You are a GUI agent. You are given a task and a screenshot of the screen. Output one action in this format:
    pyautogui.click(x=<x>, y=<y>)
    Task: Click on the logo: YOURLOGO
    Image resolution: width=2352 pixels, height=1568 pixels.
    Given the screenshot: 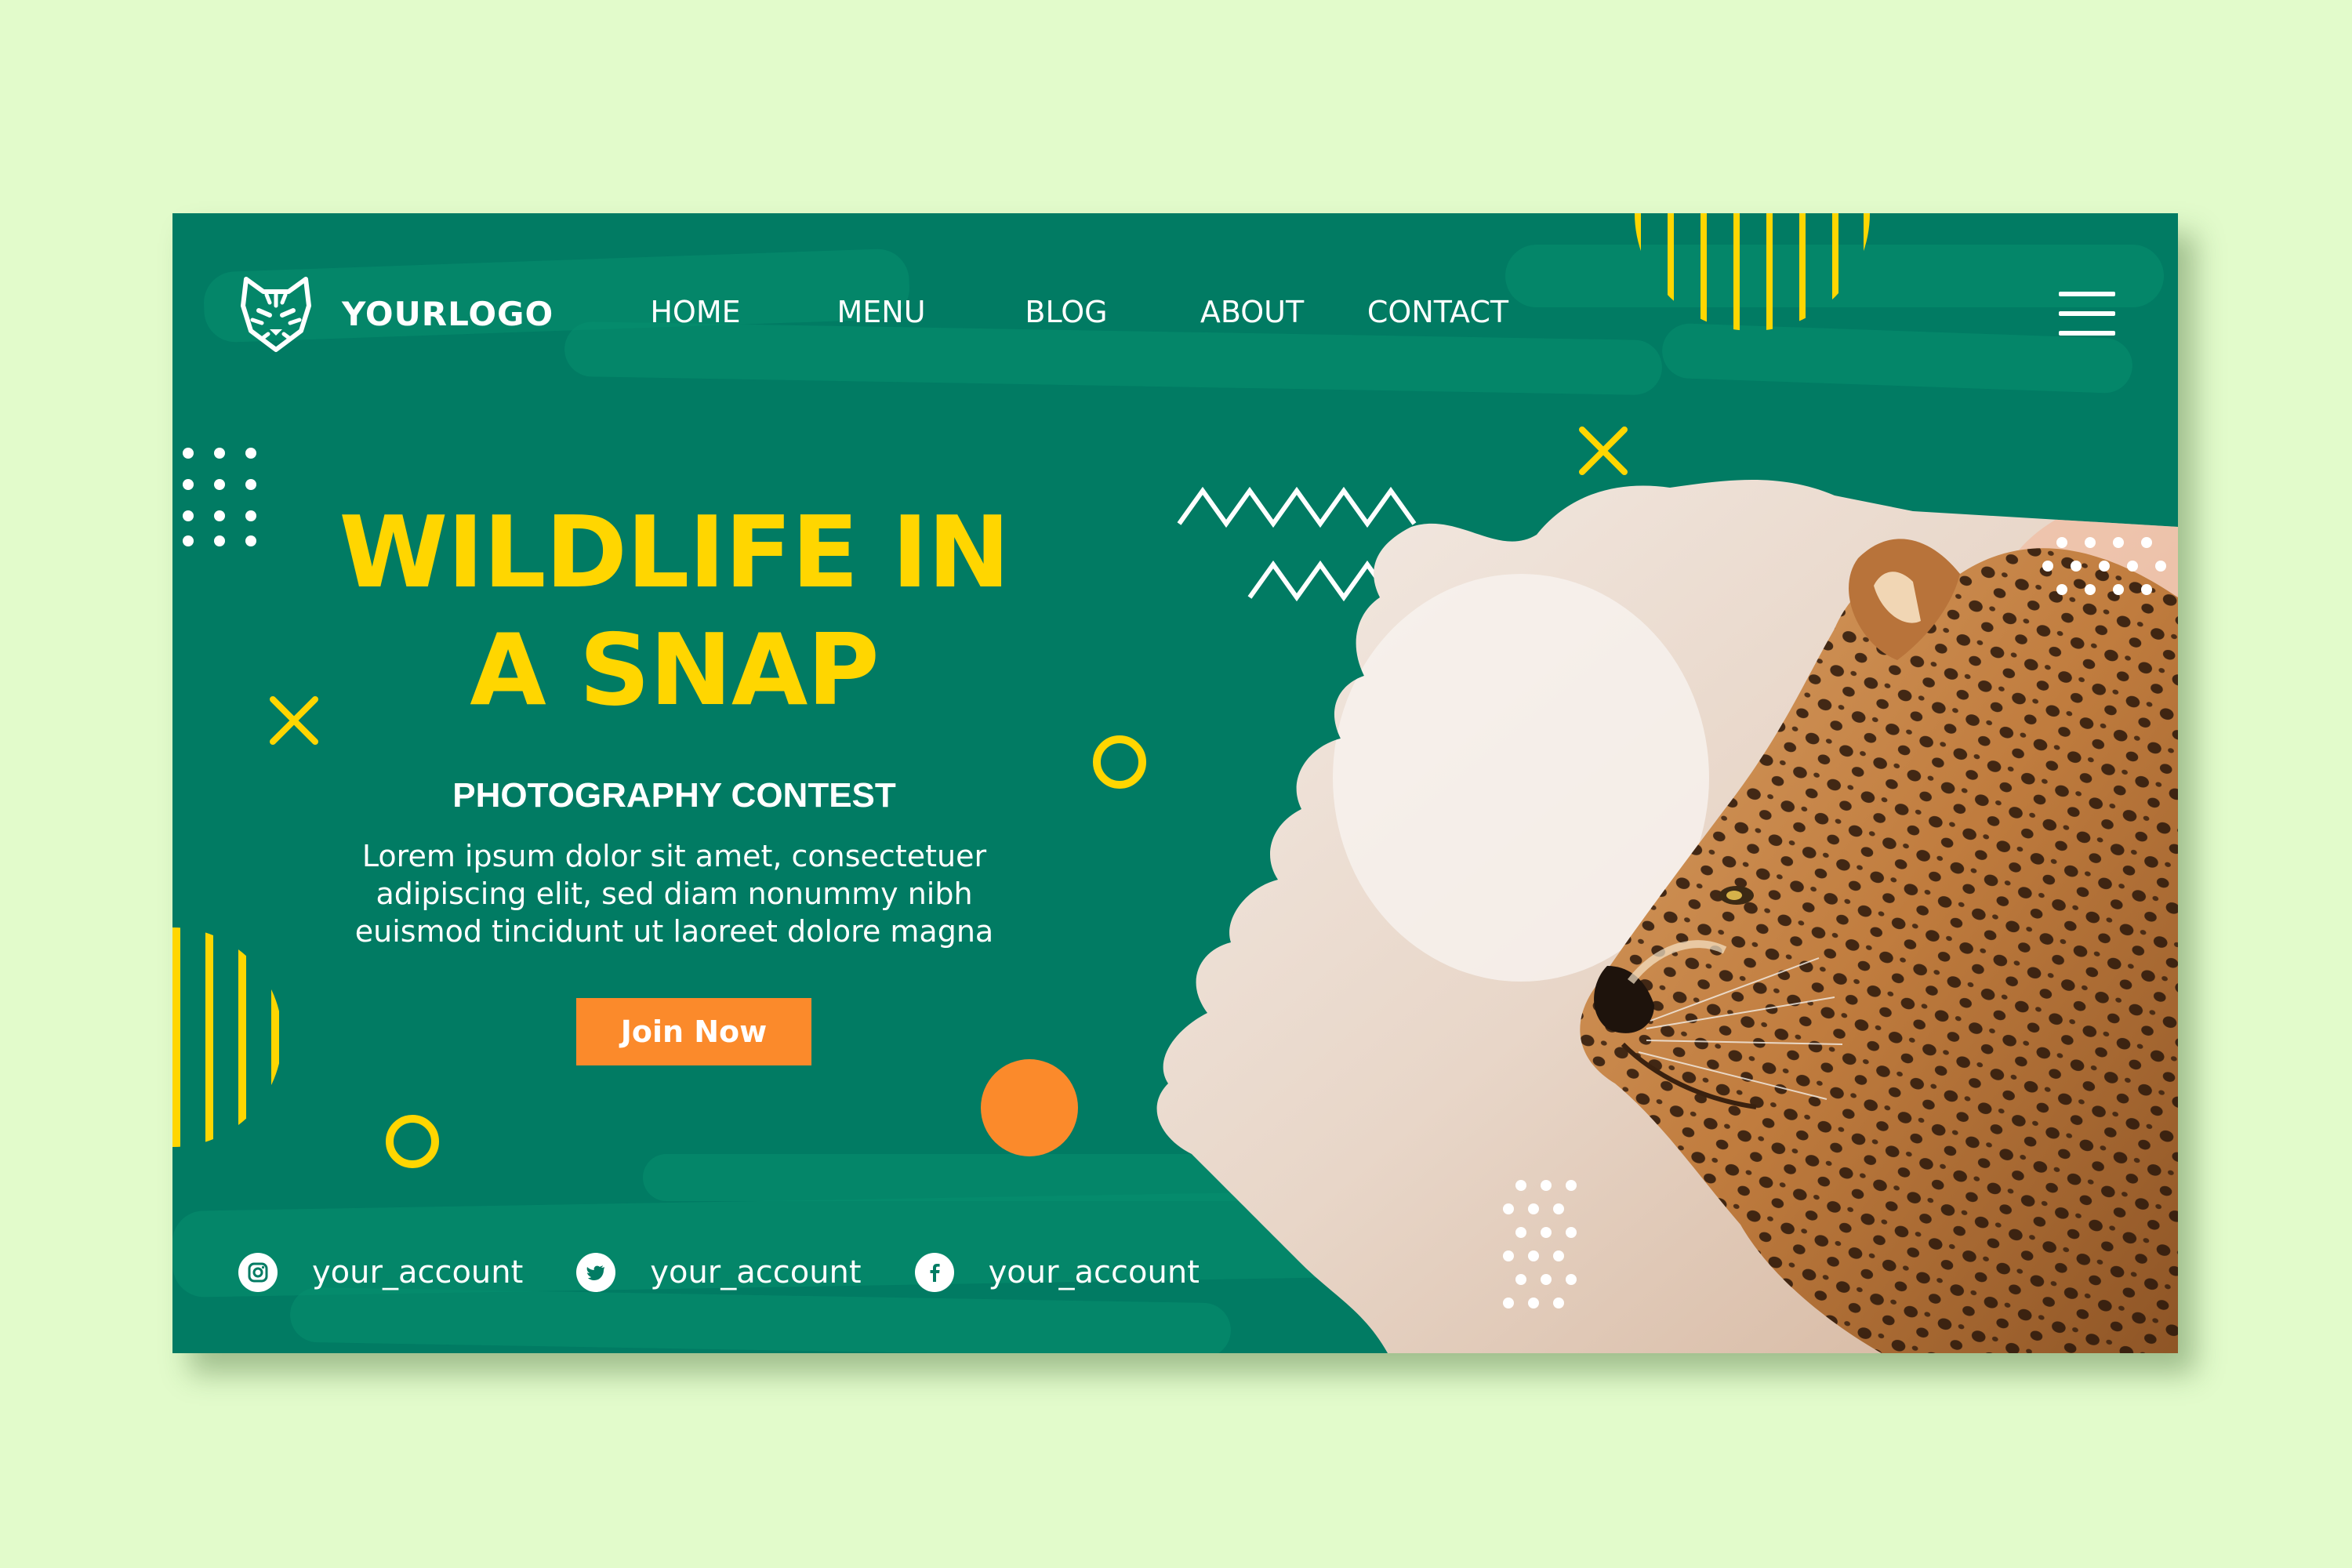 What is the action you would take?
    pyautogui.click(x=396, y=313)
    